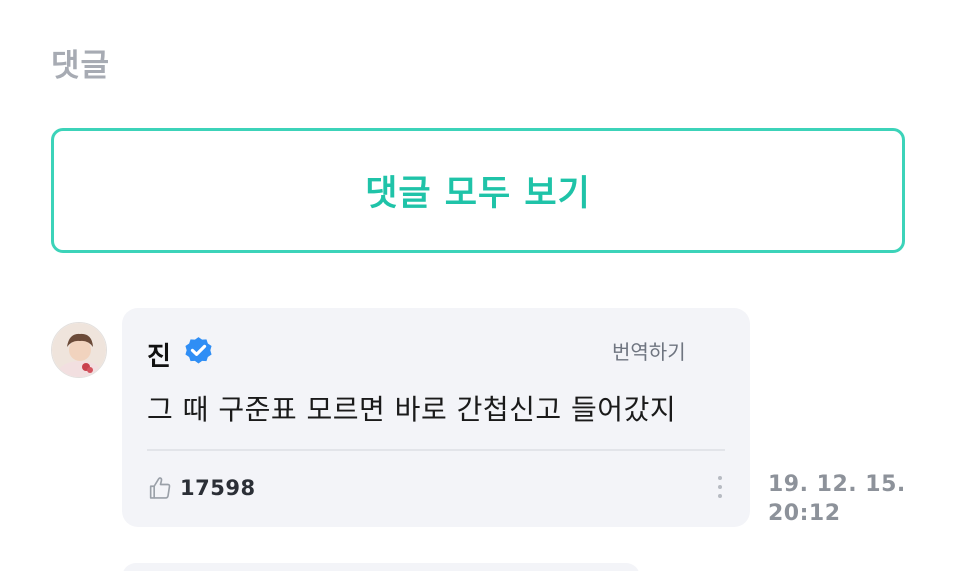 The width and height of the screenshot is (960, 571). What do you see at coordinates (218, 488) in the screenshot?
I see `like-count: 17598` at bounding box center [218, 488].